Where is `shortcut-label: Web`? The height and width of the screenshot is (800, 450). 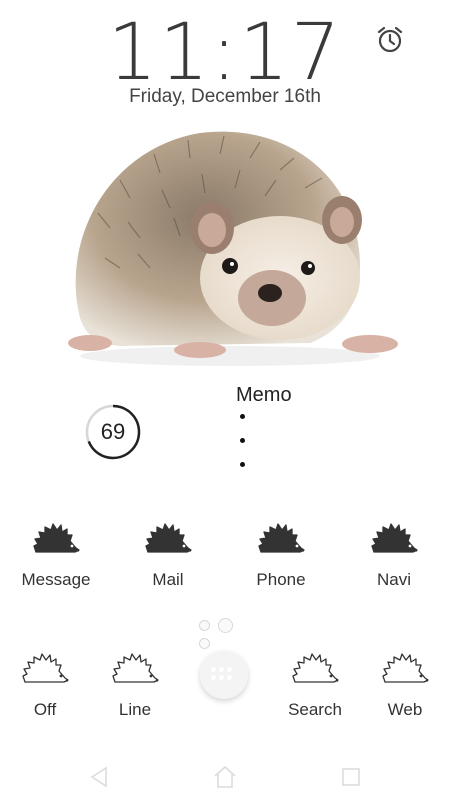
shortcut-label: Web is located at coordinates (405, 709).